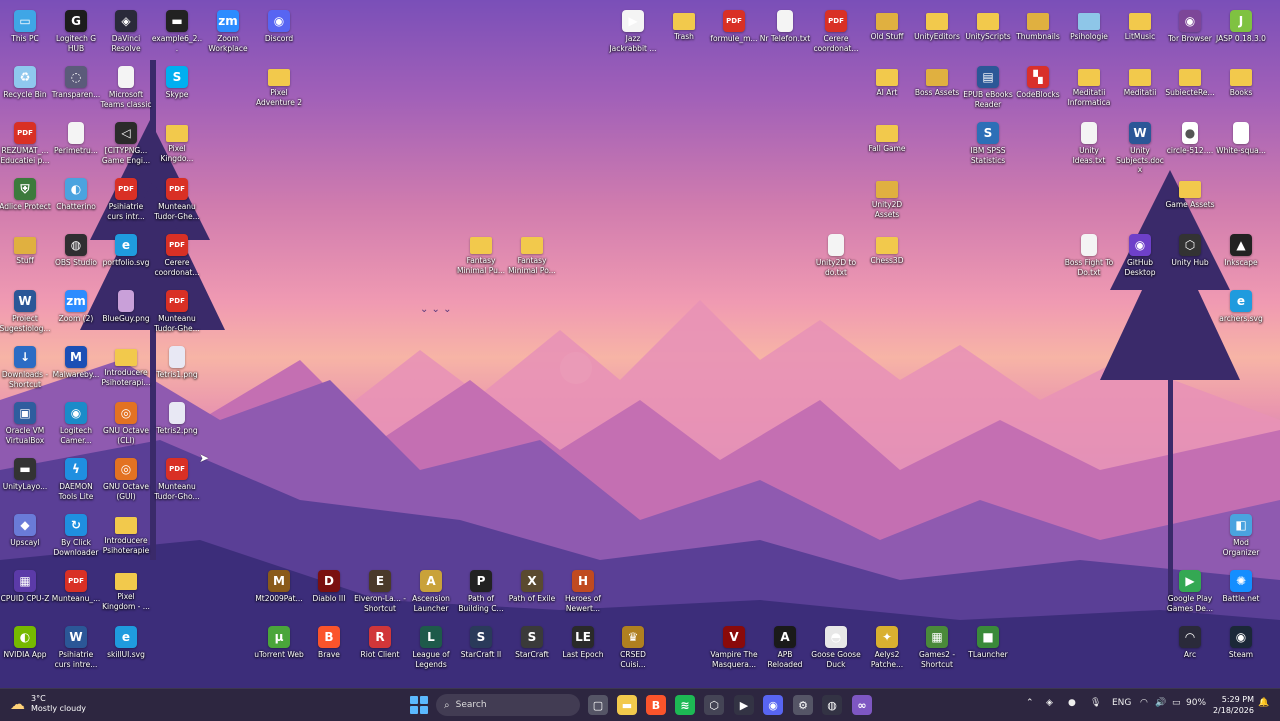  I want to click on desktop-icon: Meditatii, so click(1140, 82).